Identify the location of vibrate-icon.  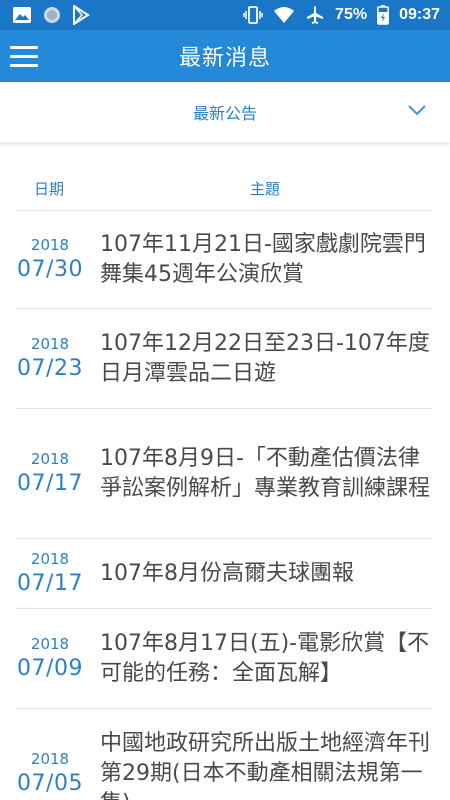
(253, 15).